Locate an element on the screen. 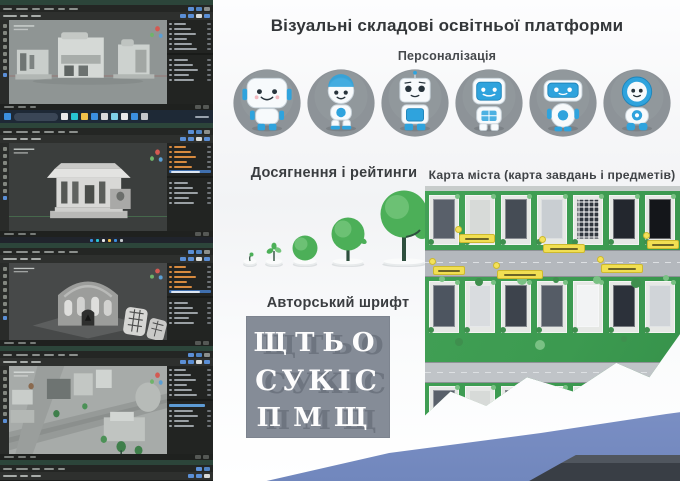 Image resolution: width=680 pixels, height=481 pixels. robot-antenna-screen-icon is located at coordinates (415, 103).